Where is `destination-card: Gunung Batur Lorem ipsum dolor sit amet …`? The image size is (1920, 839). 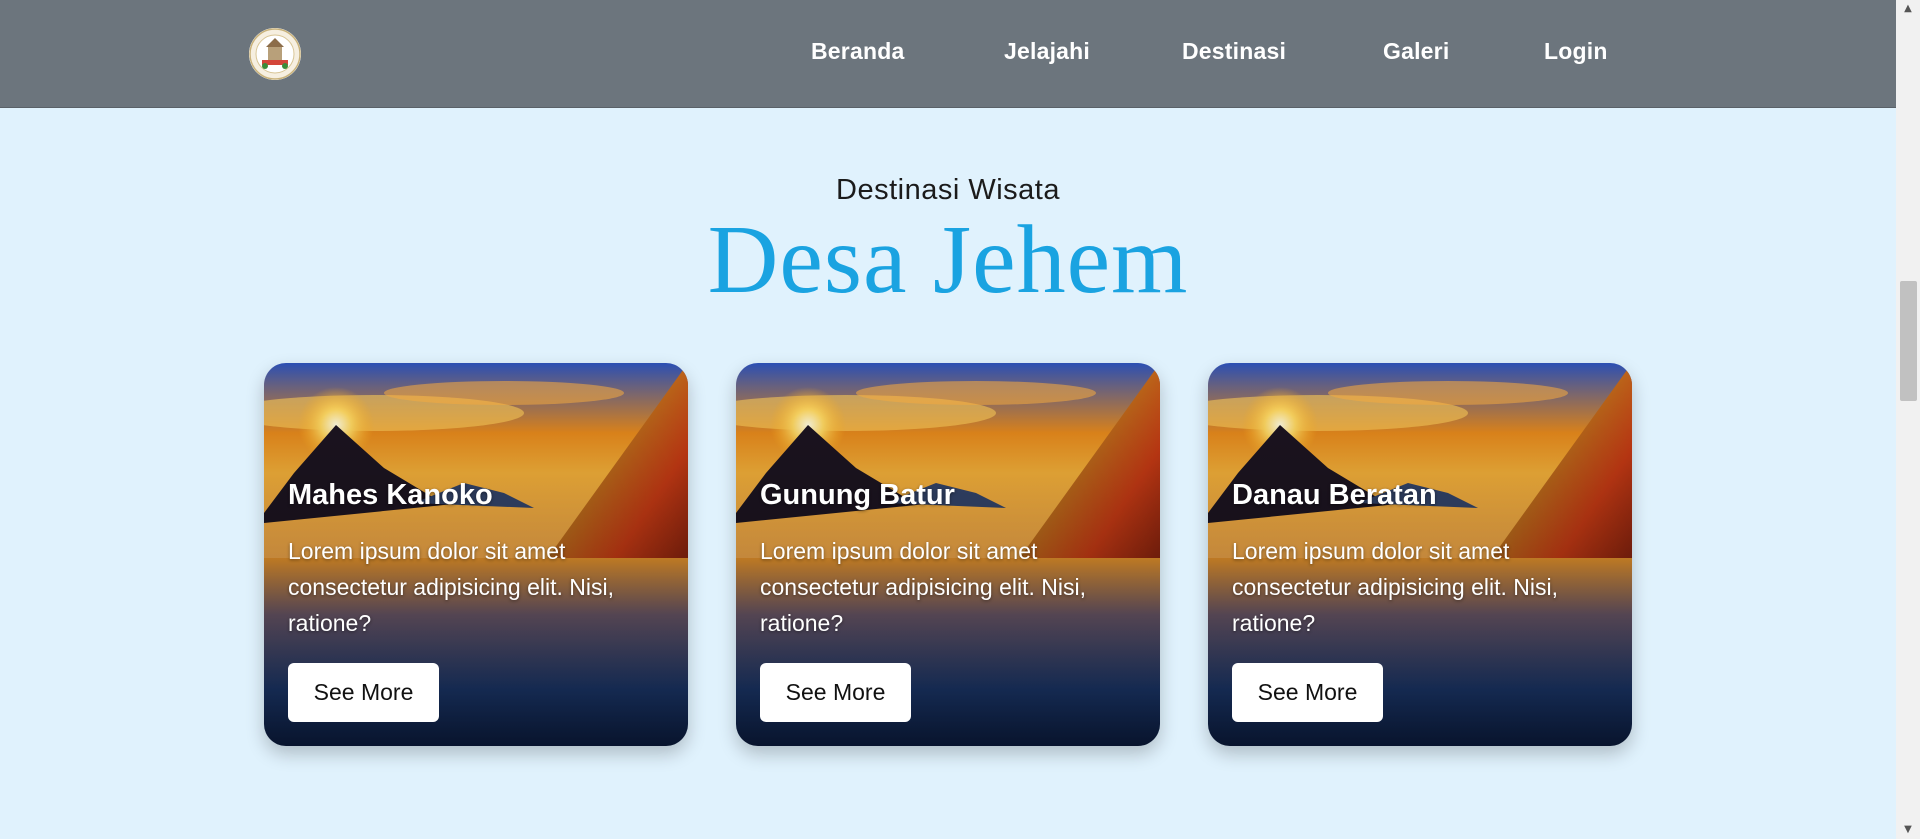 destination-card: Gunung Batur Lorem ipsum dolor sit amet … is located at coordinates (948, 554).